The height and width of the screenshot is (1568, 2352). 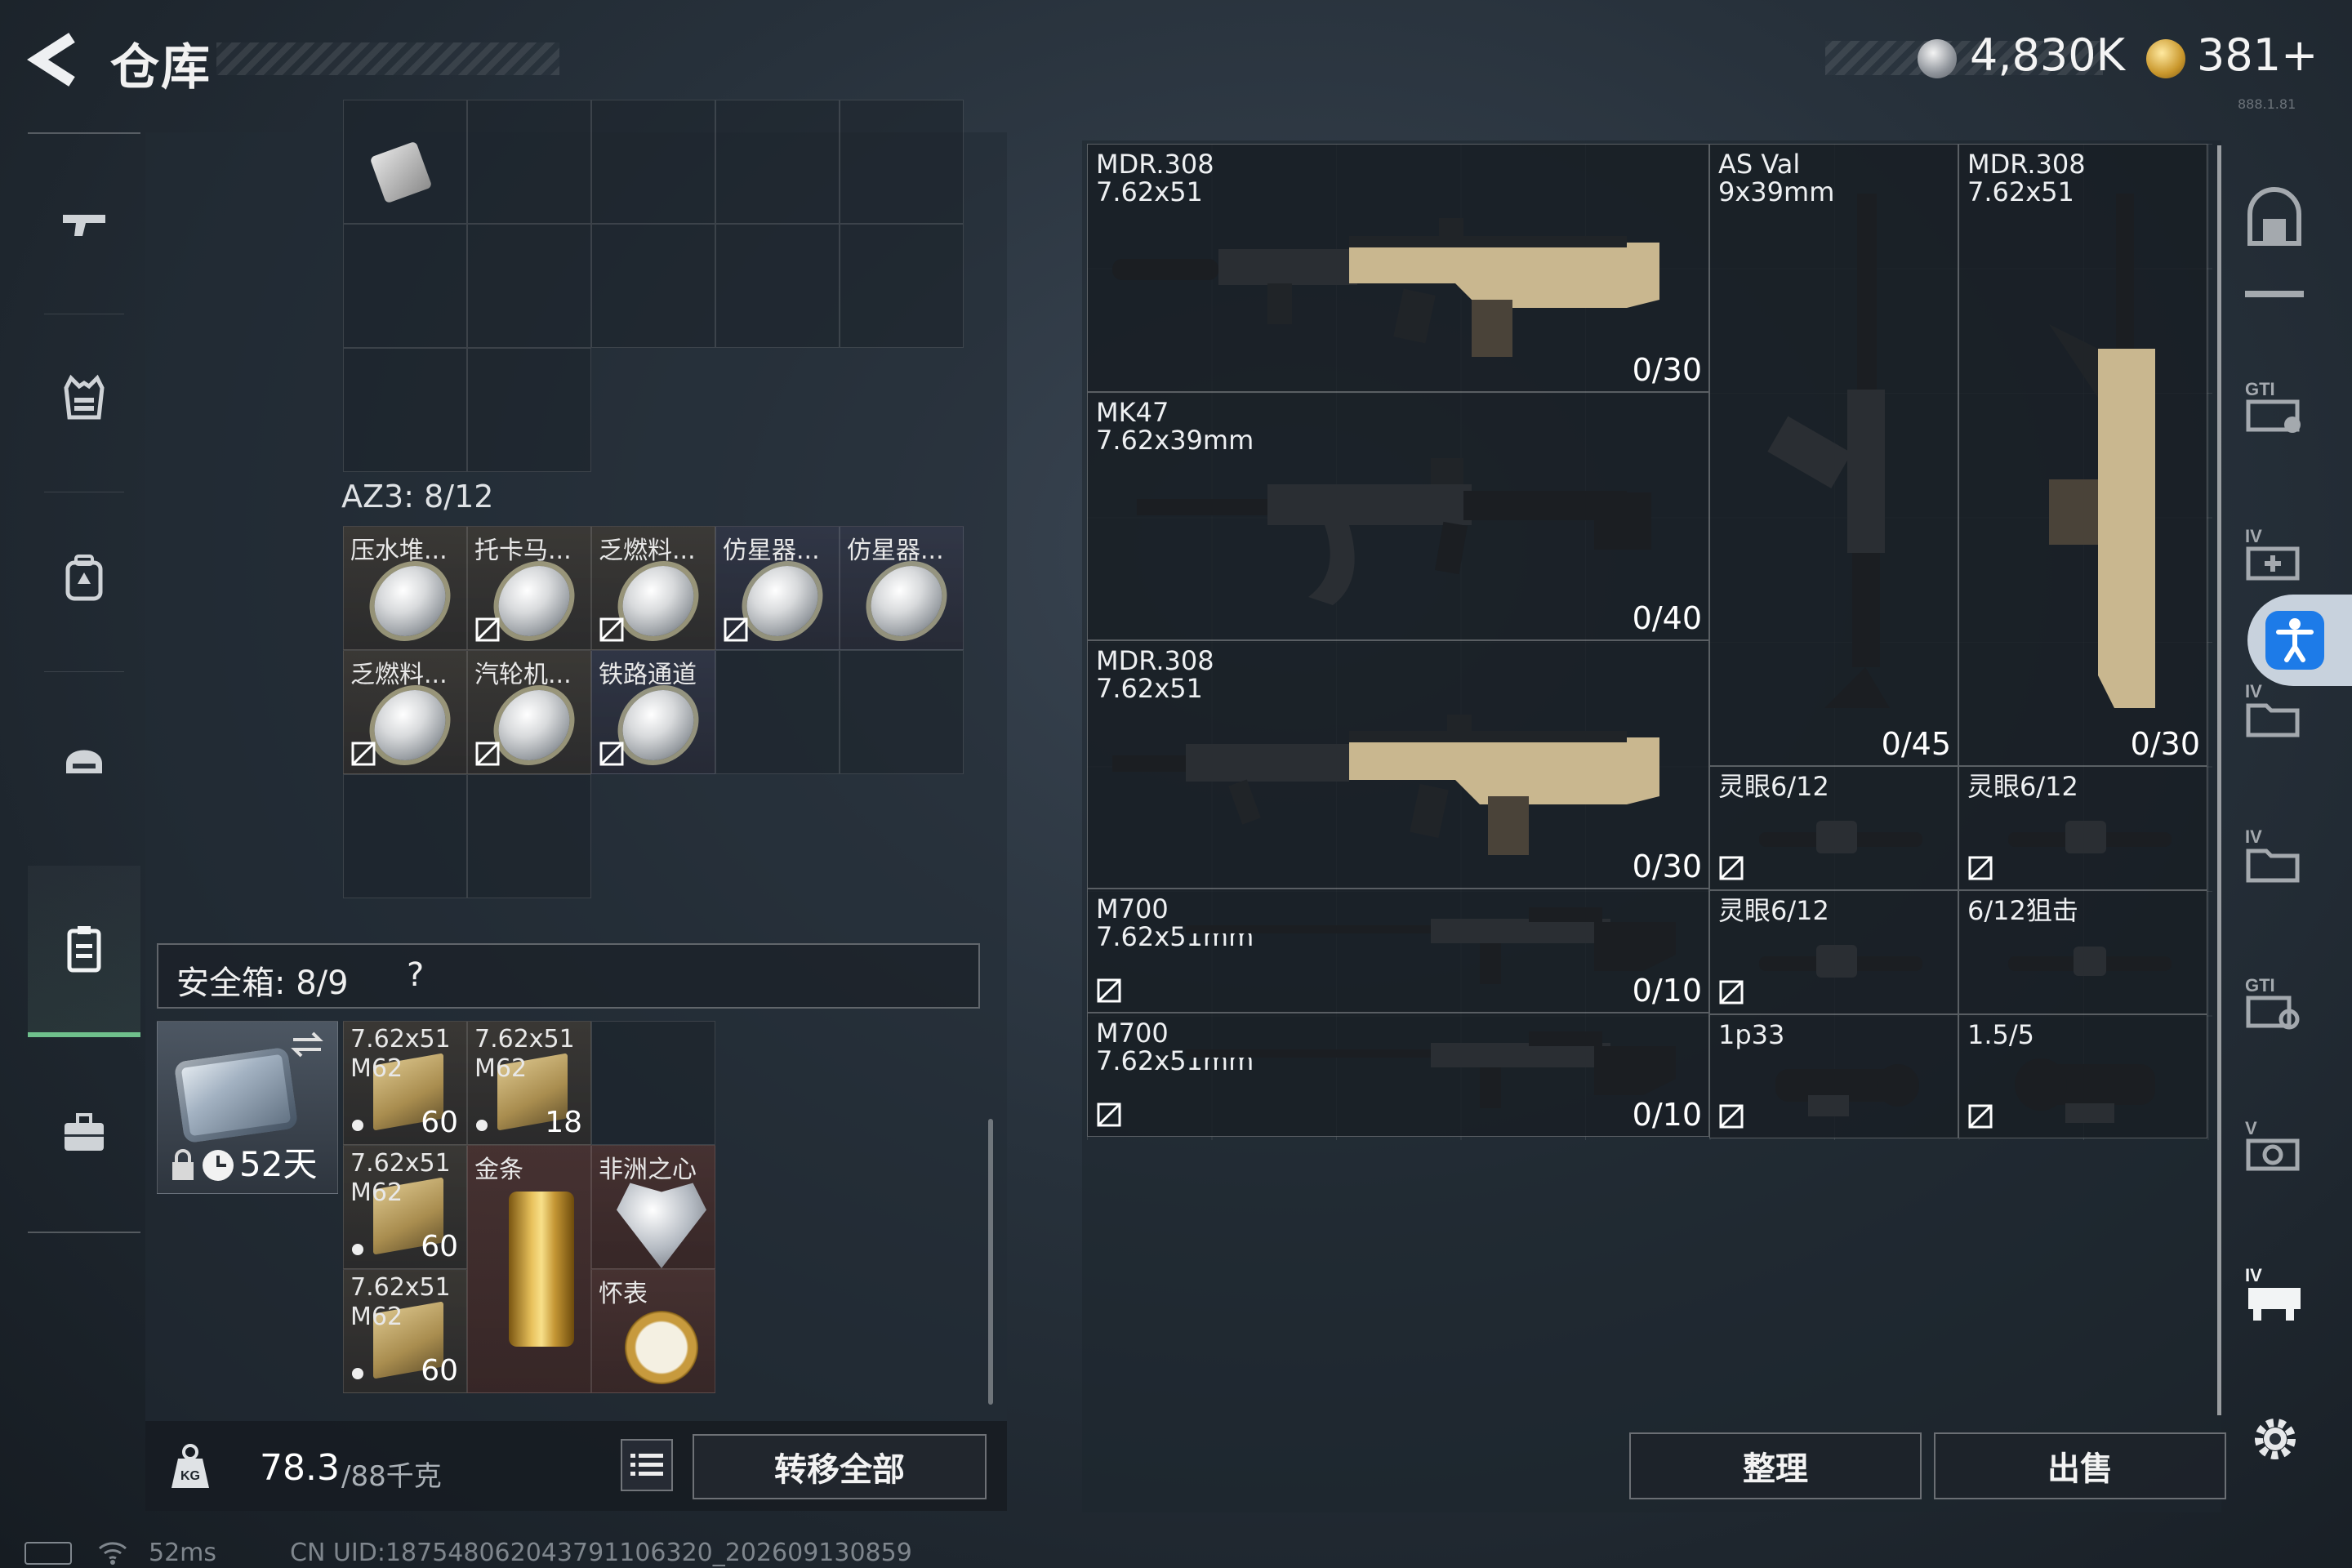 What do you see at coordinates (415, 975) in the screenshot?
I see `safe-help-button: ?` at bounding box center [415, 975].